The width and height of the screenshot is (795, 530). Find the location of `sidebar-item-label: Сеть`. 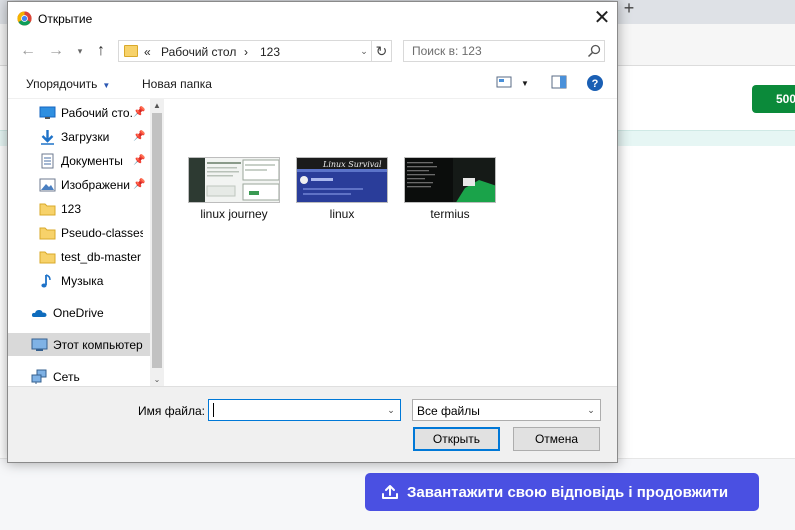

sidebar-item-label: Сеть is located at coordinates (66, 376).